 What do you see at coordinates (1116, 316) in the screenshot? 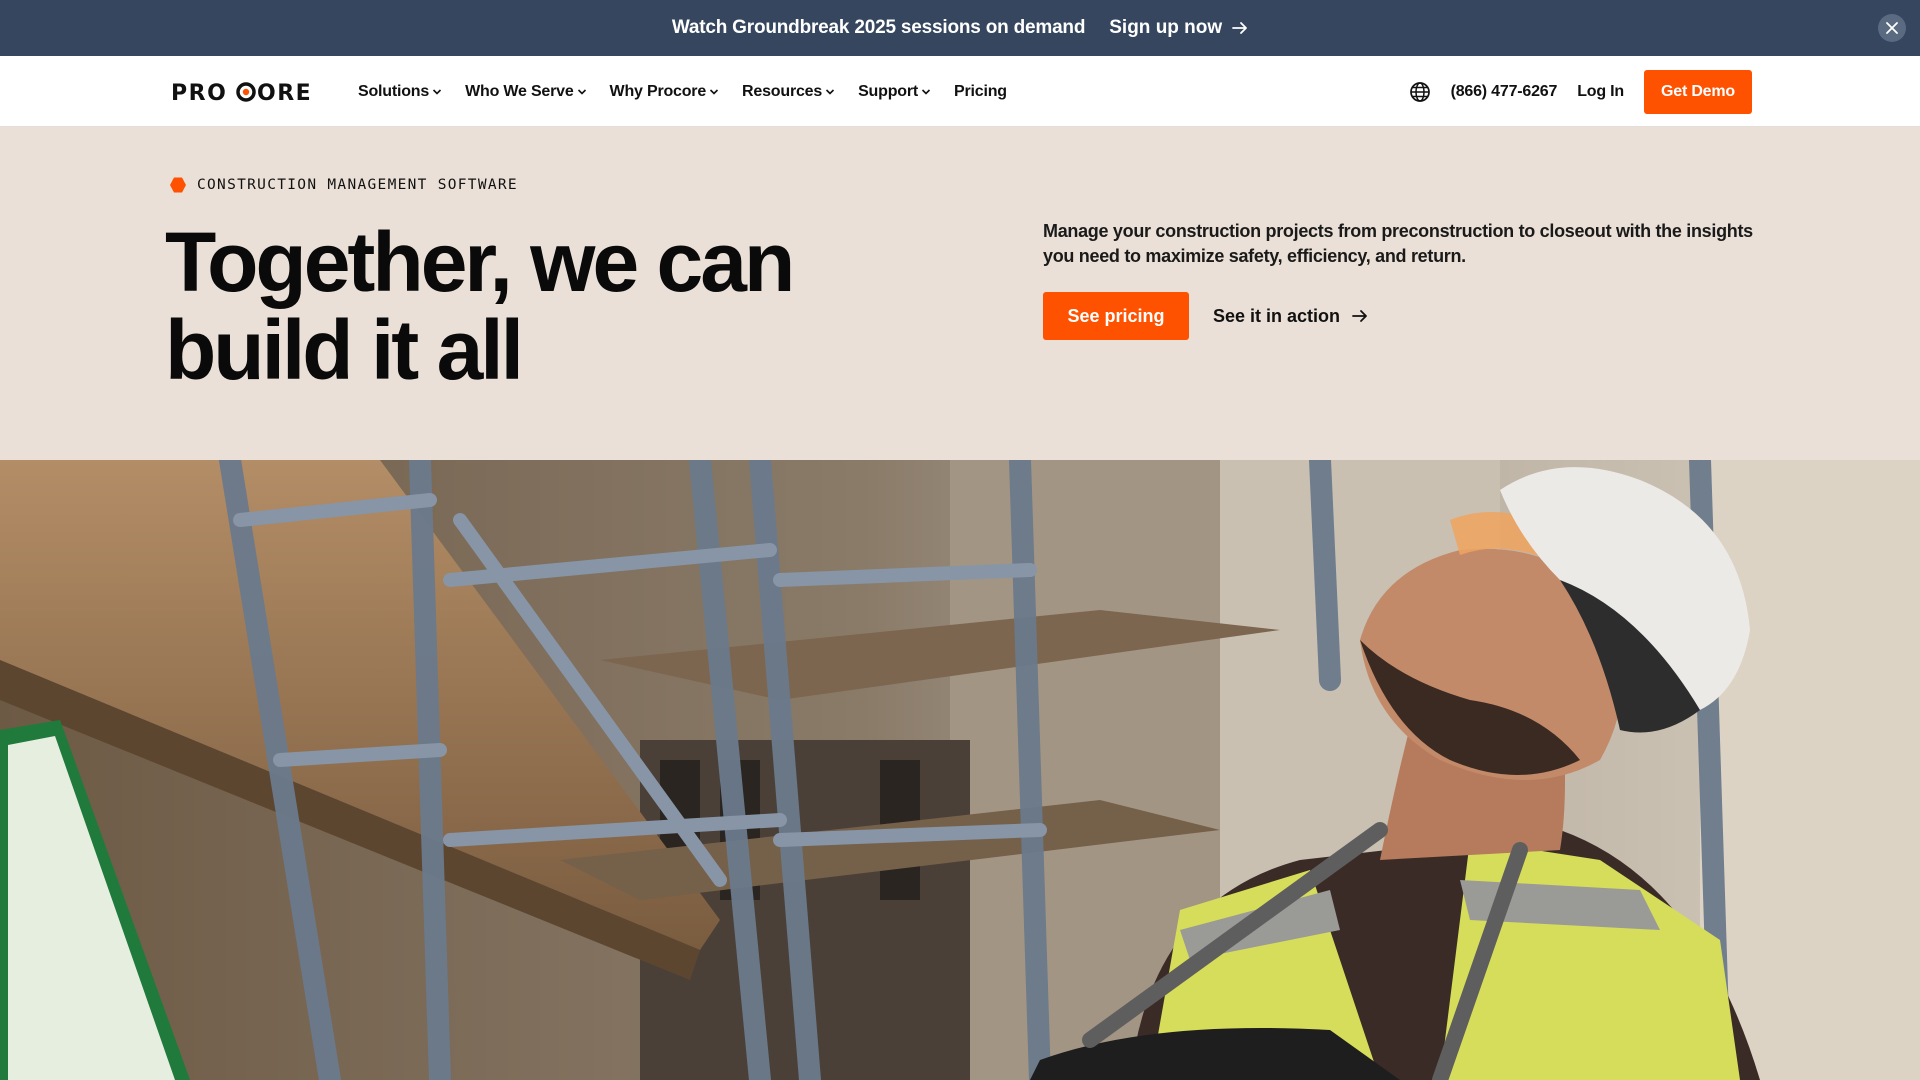
I see `see-pricing-button: See pricing` at bounding box center [1116, 316].